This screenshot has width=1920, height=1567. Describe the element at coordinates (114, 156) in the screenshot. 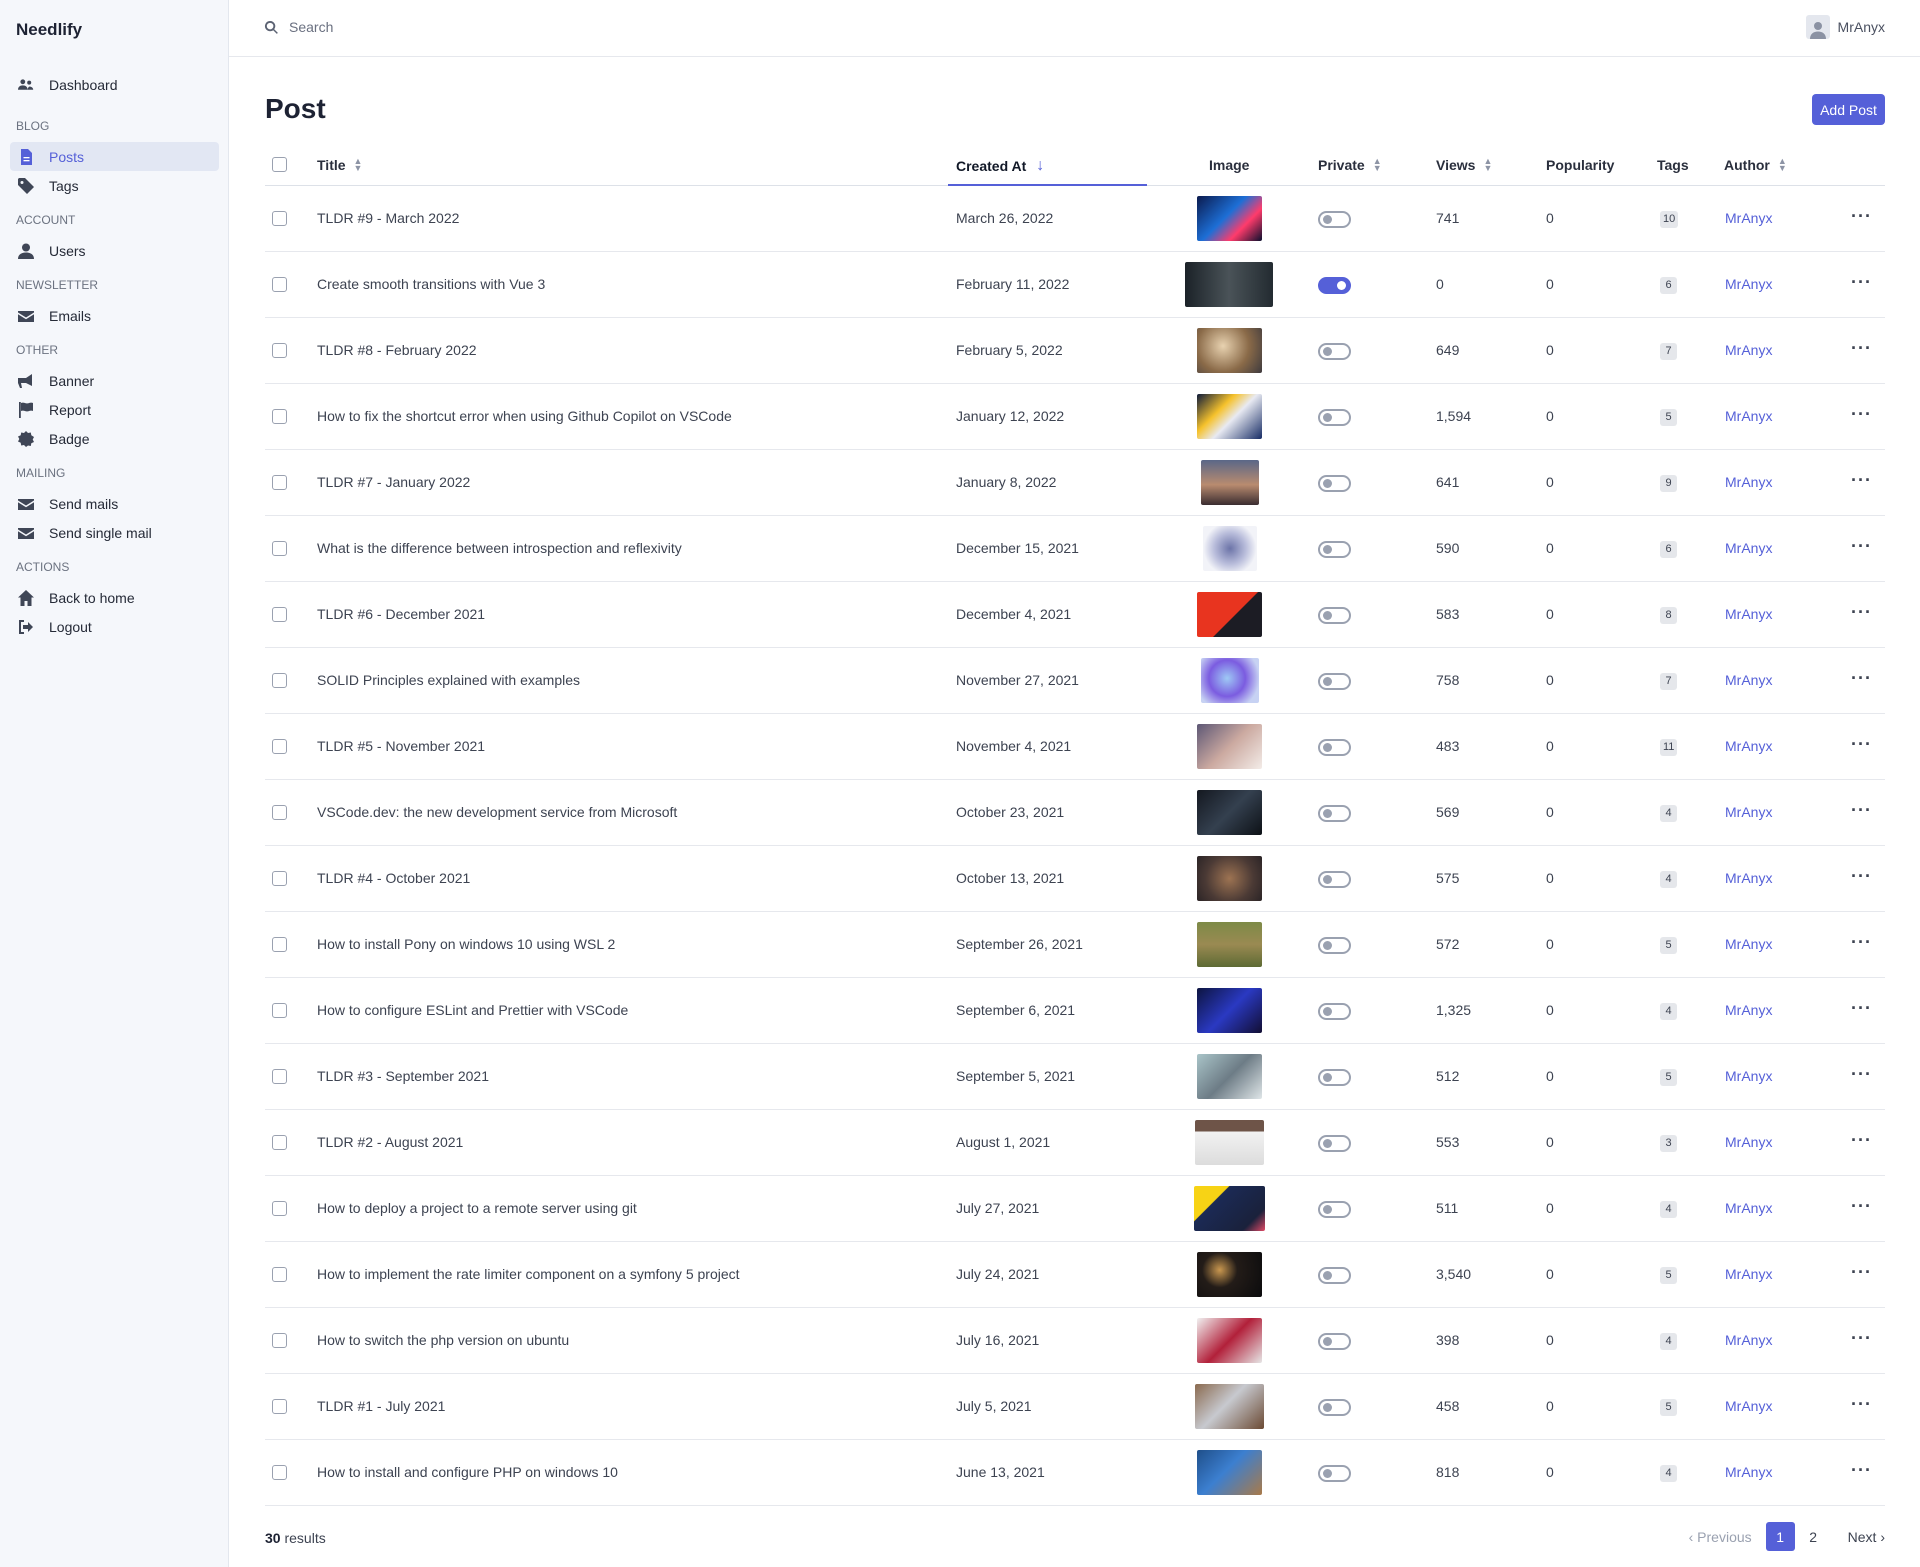

I see `sidebar-item-posts: Posts` at that location.